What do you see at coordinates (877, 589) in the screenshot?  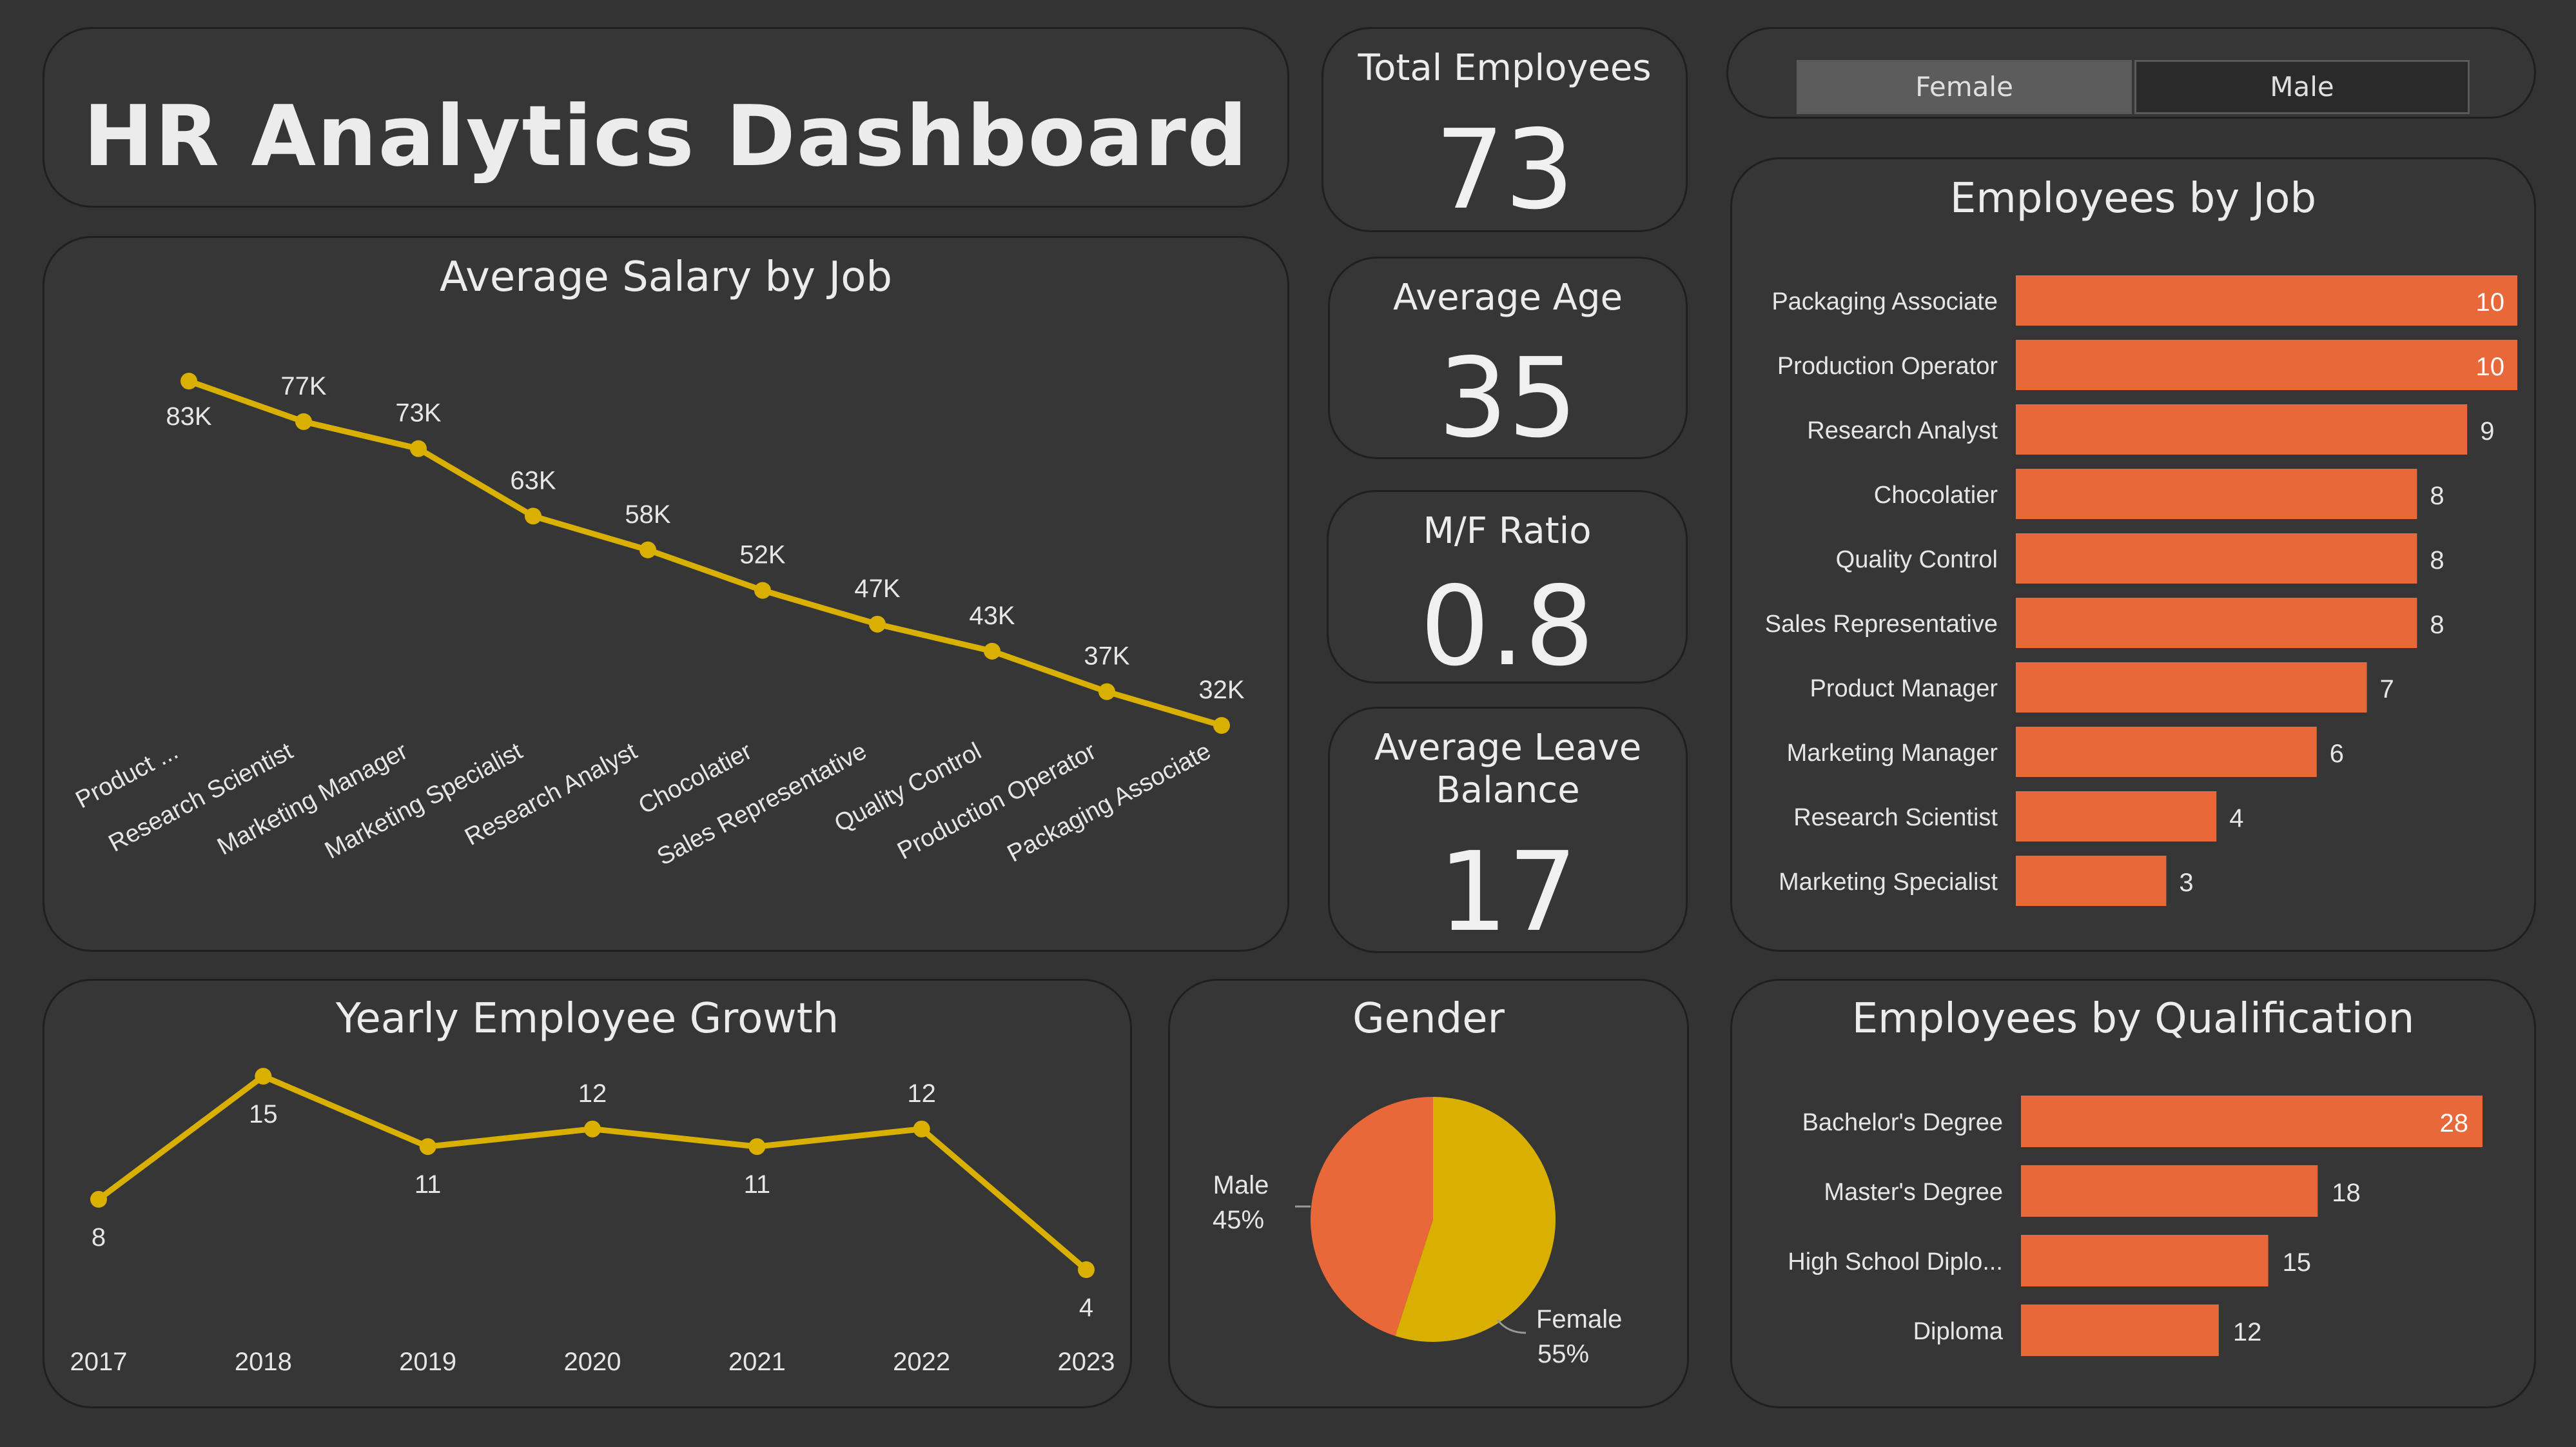 I see `salary-data-label: 47K` at bounding box center [877, 589].